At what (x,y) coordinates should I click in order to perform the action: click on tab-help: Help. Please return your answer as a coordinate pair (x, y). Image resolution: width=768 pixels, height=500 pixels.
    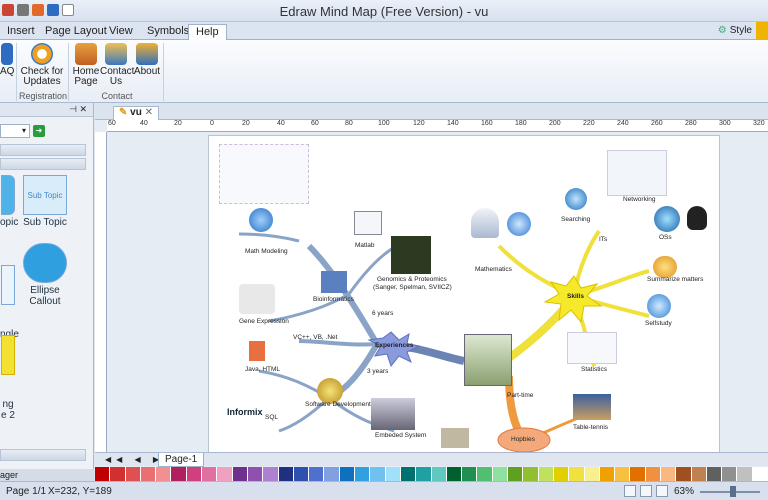
    Looking at the image, I should click on (207, 32).